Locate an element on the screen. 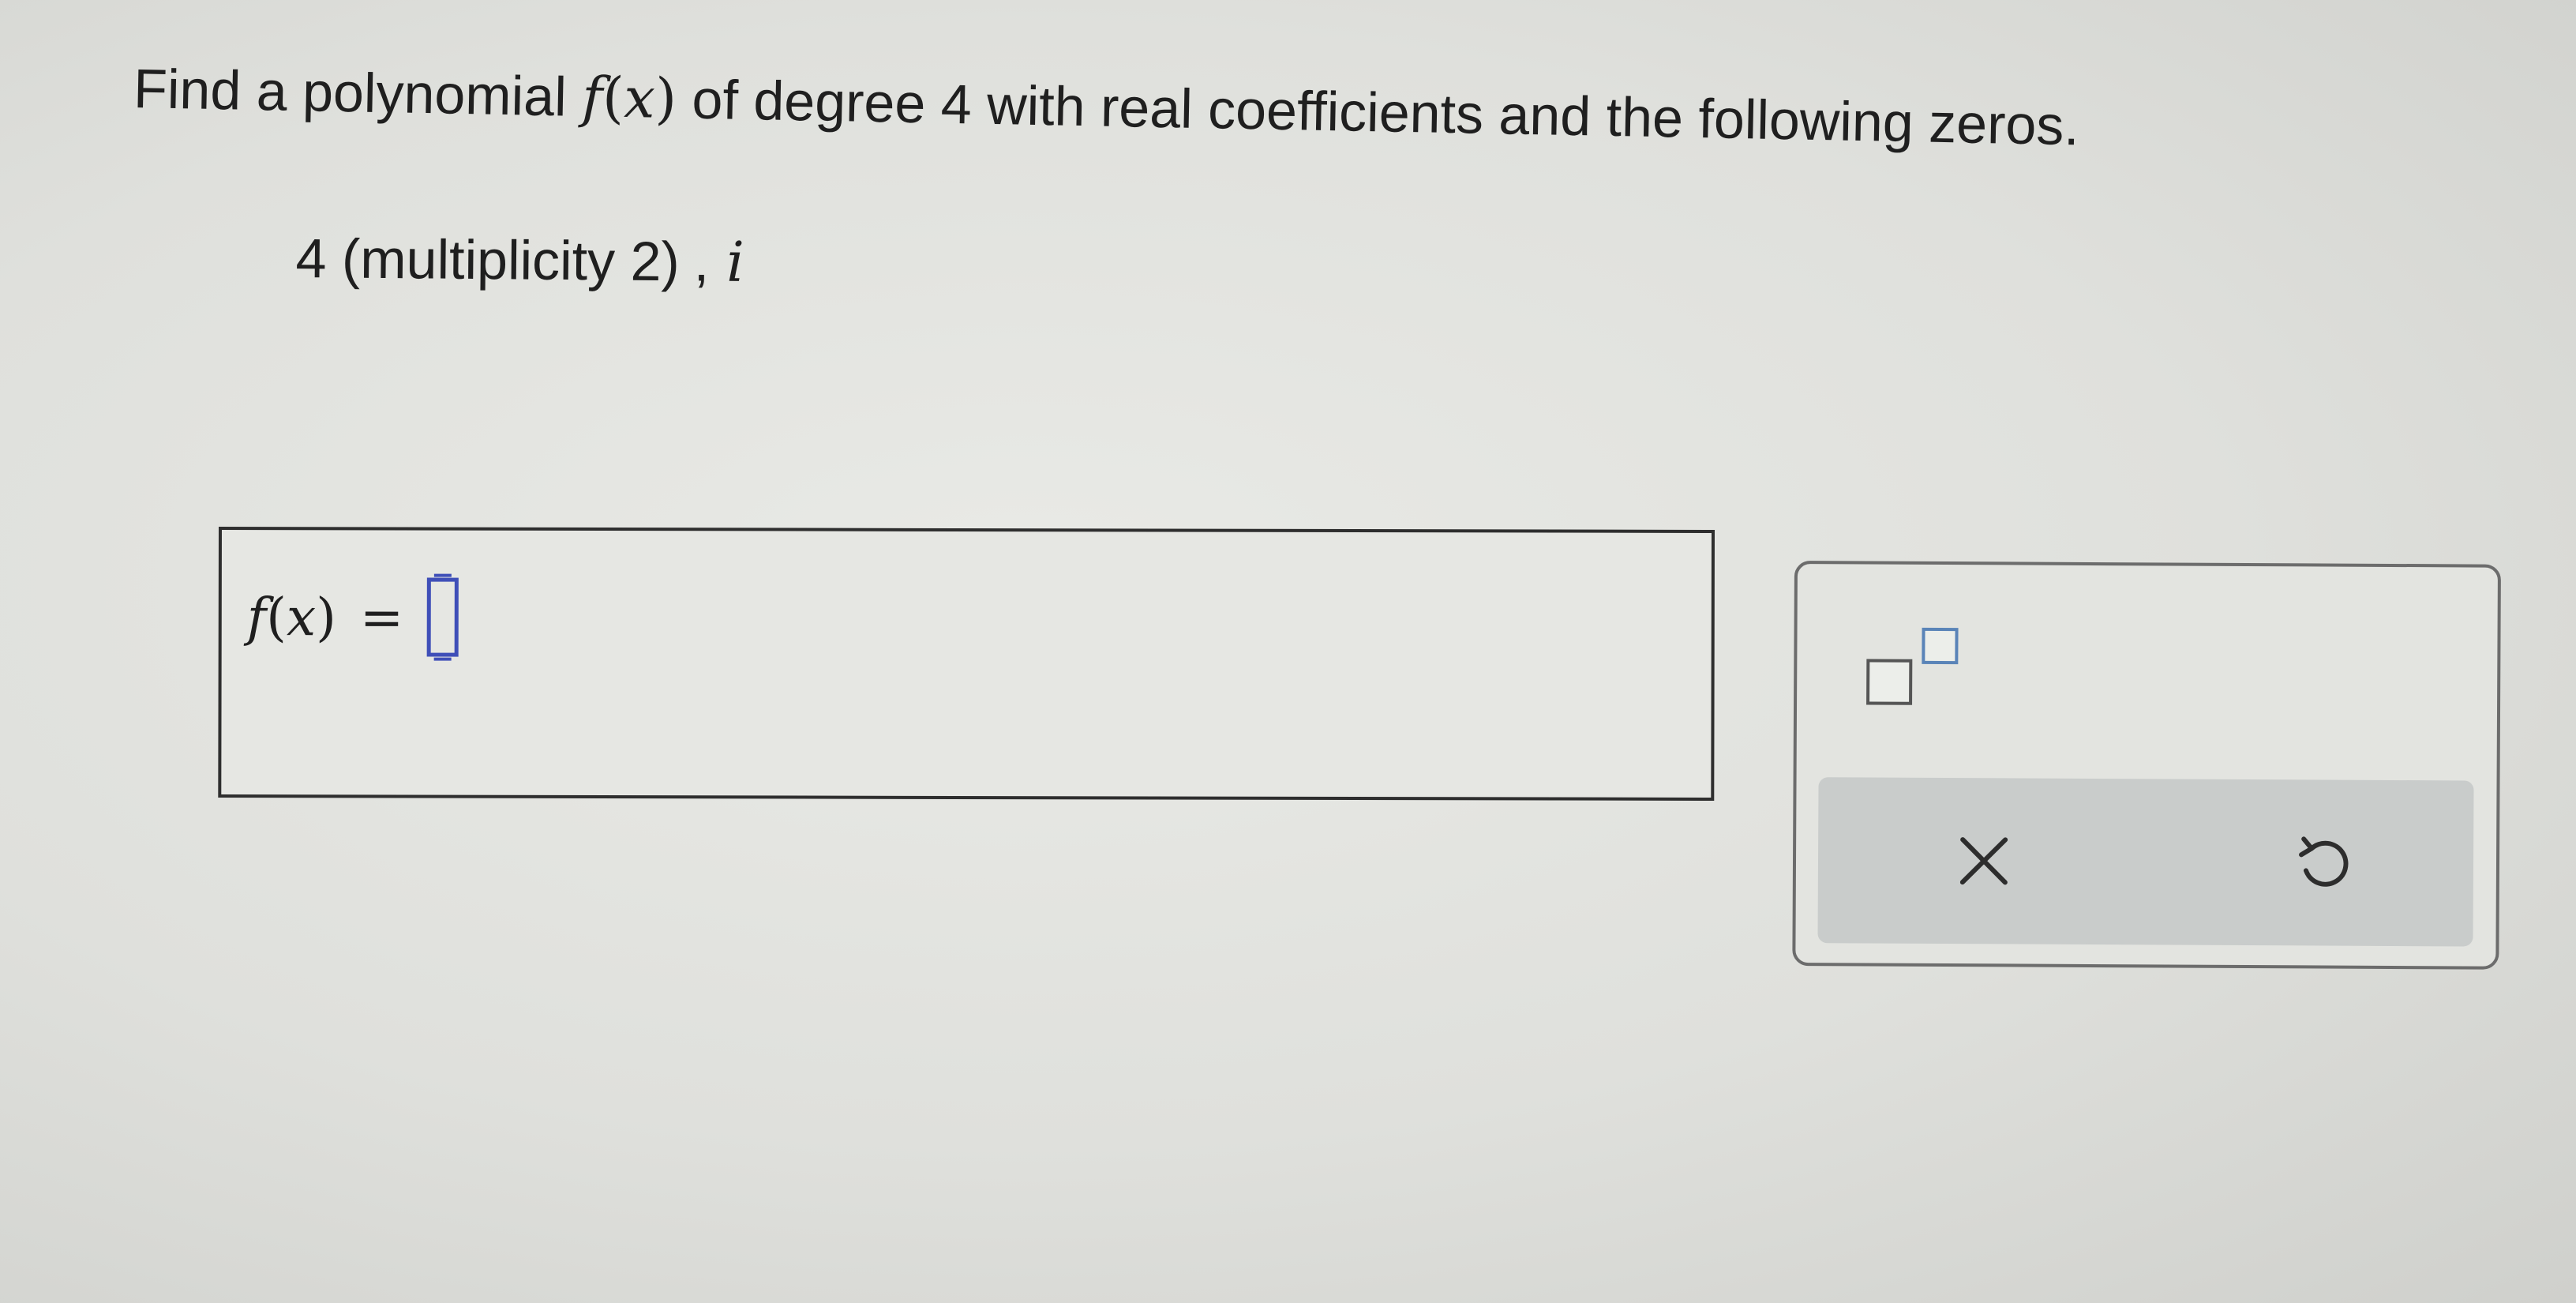 The width and height of the screenshot is (2576, 1303). zero-first: 4 (multiplicity 2) is located at coordinates (488, 260).